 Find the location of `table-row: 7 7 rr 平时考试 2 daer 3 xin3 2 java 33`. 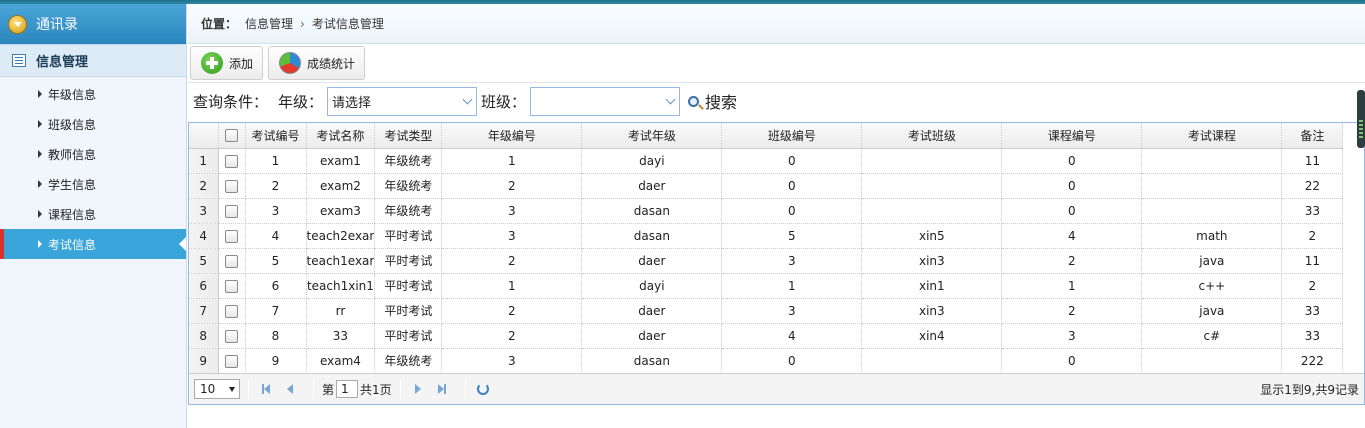

table-row: 7 7 rr 平时考试 2 daer 3 xin3 2 java 33 is located at coordinates (766, 311).